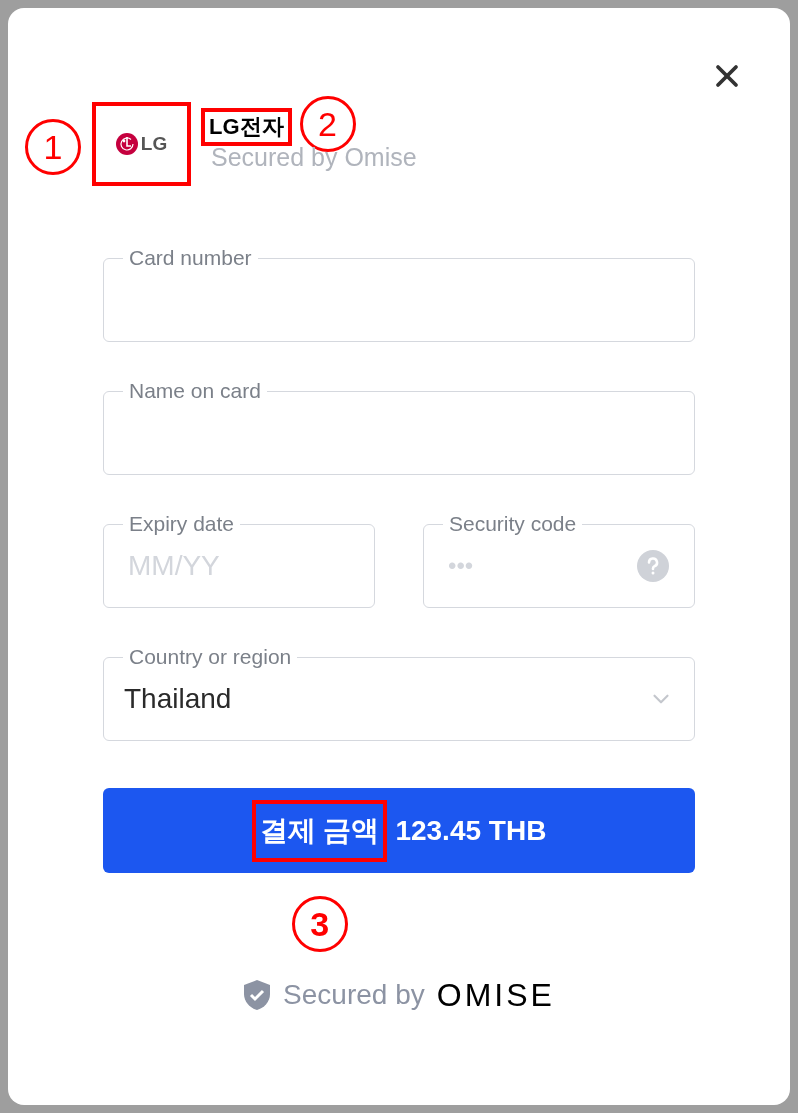 Image resolution: width=798 pixels, height=1113 pixels. What do you see at coordinates (495, 995) in the screenshot?
I see `omise-logo: OMISE` at bounding box center [495, 995].